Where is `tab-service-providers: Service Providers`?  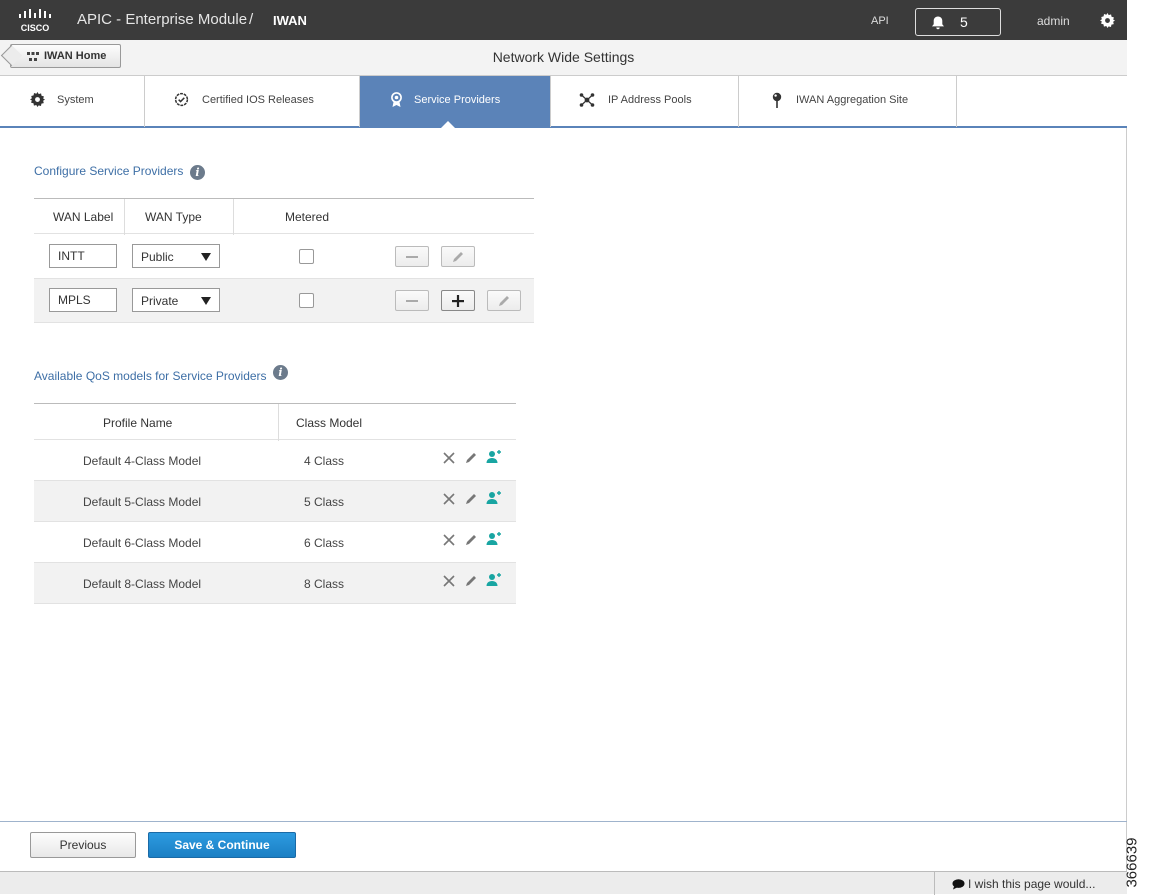 tab-service-providers: Service Providers is located at coordinates (455, 102).